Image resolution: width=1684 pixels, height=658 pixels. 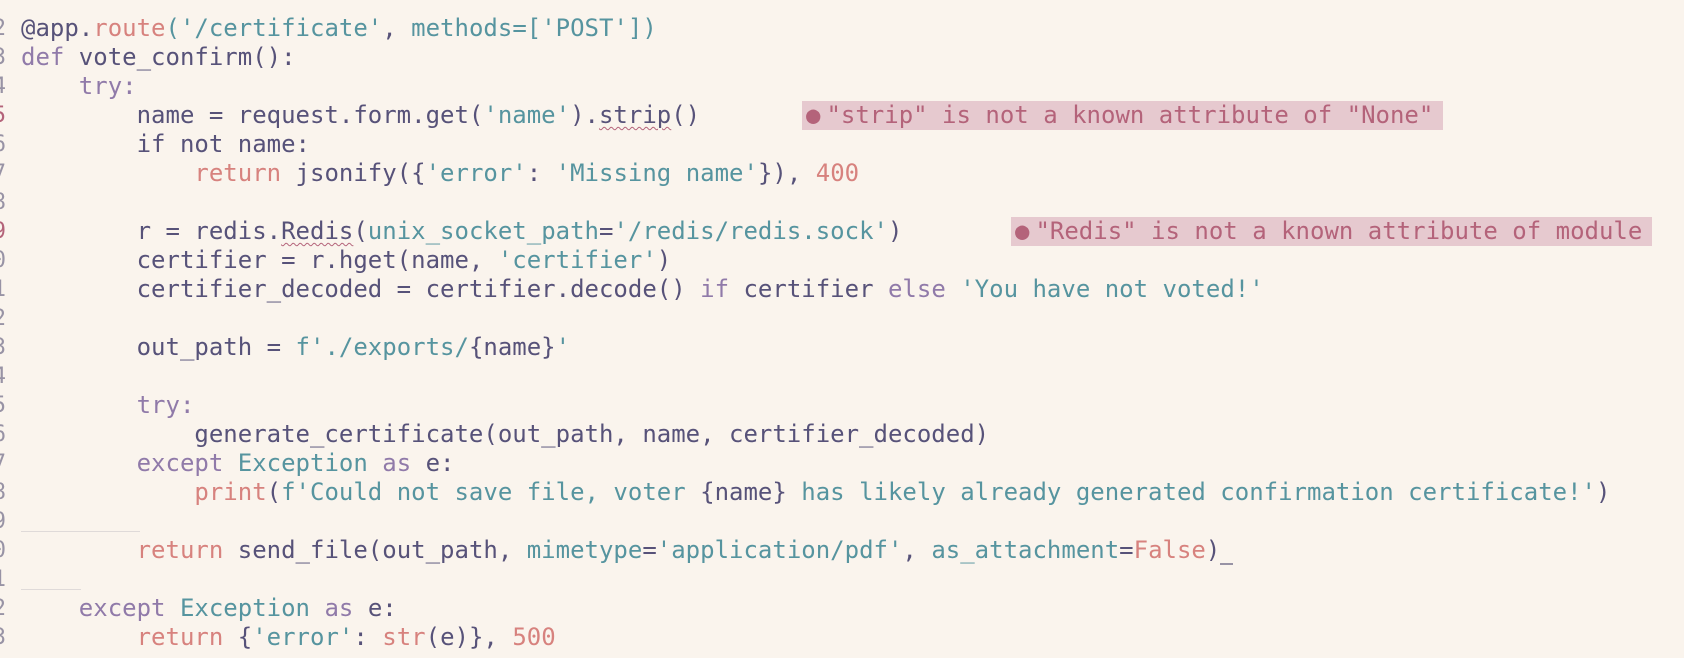 What do you see at coordinates (129, 463) in the screenshot?
I see `code-token: except` at bounding box center [129, 463].